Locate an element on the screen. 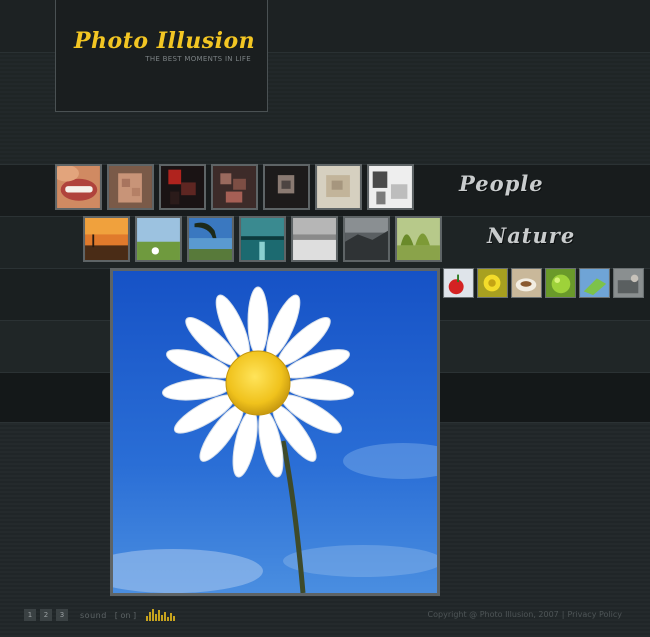 This screenshot has width=650, height=637. sound-toggle: [ on ] is located at coordinates (125, 615).